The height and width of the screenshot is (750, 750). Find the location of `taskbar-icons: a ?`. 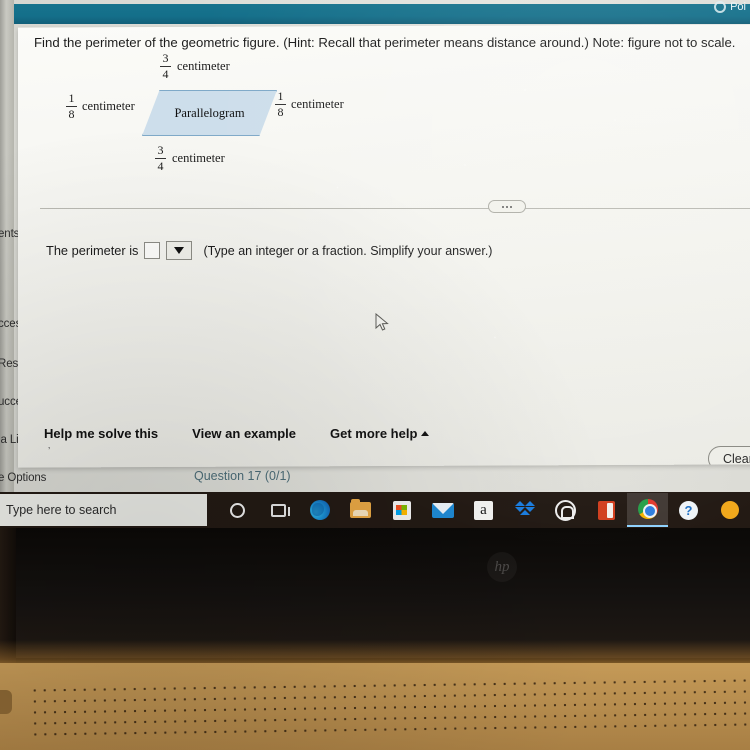

taskbar-icons: a ? is located at coordinates (483, 510).